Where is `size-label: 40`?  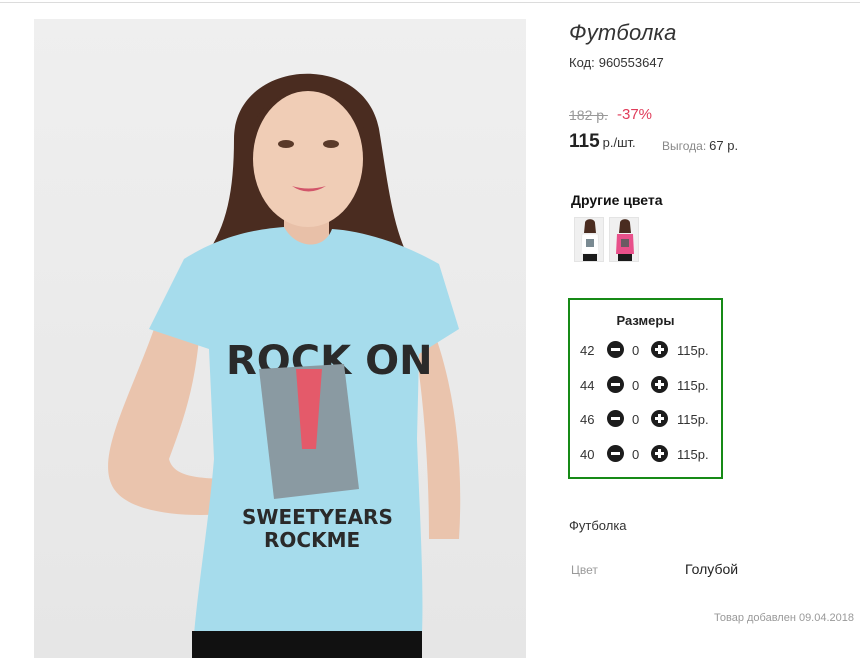 size-label: 40 is located at coordinates (587, 454).